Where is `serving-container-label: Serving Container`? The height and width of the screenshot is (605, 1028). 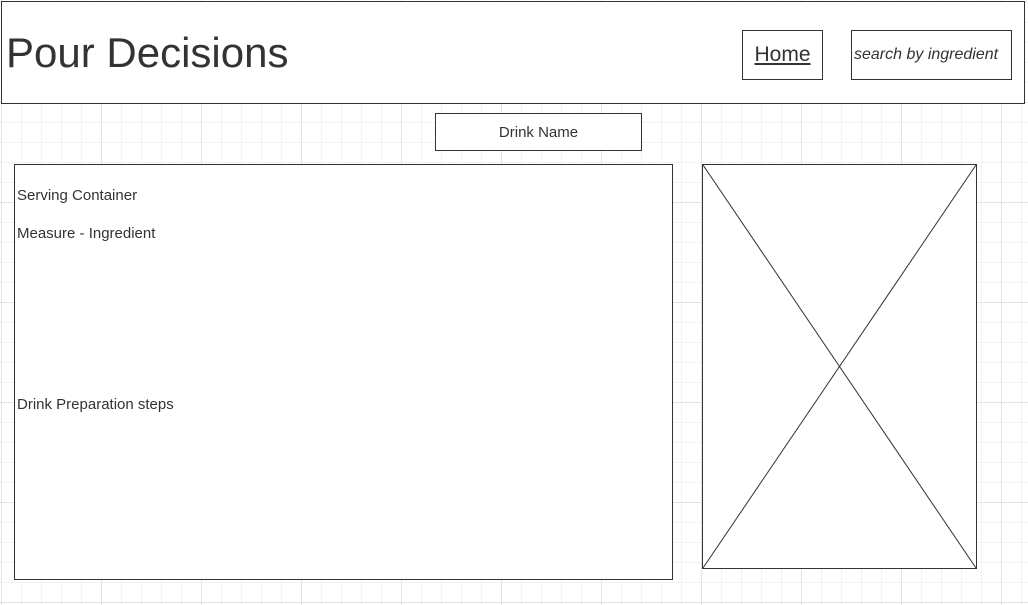
serving-container-label: Serving Container is located at coordinates (77, 195).